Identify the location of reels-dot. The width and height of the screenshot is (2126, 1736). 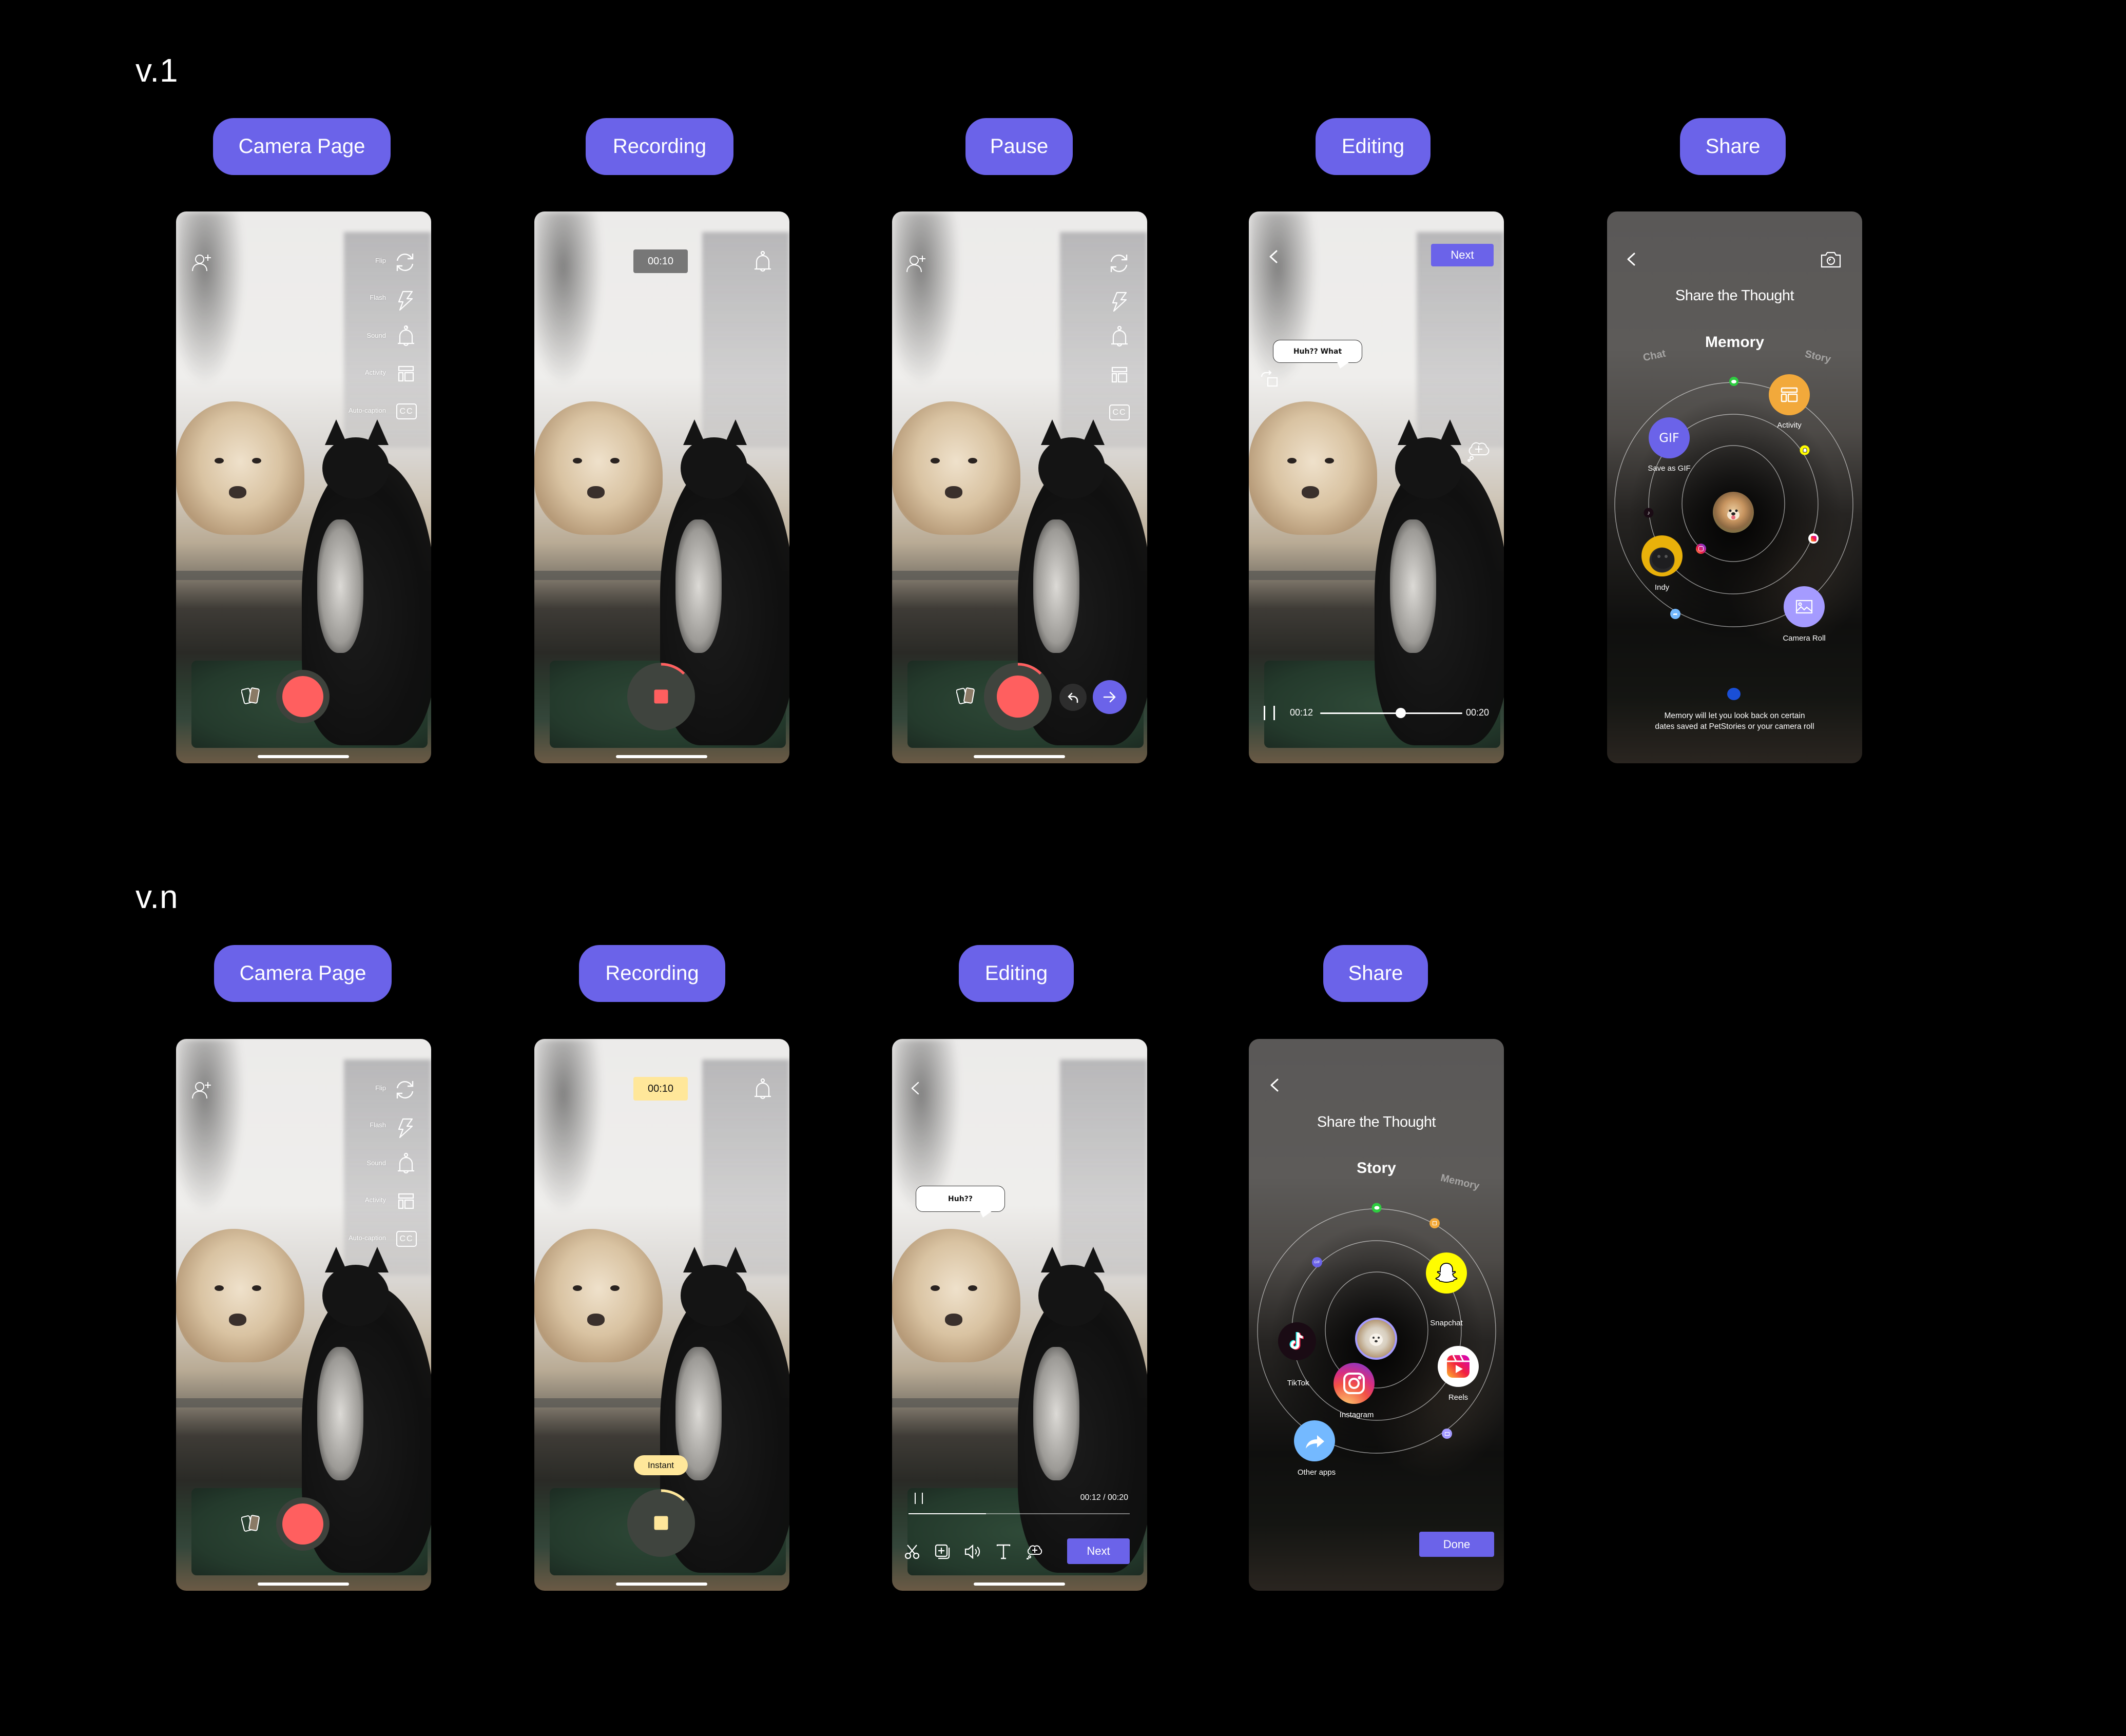
(1813, 538).